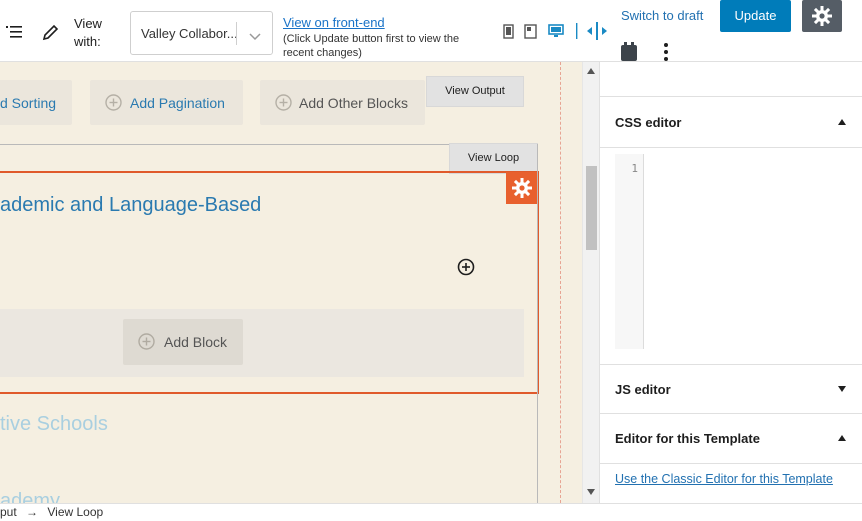  Describe the element at coordinates (597, 33) in the screenshot. I see `split-view-icon` at that location.